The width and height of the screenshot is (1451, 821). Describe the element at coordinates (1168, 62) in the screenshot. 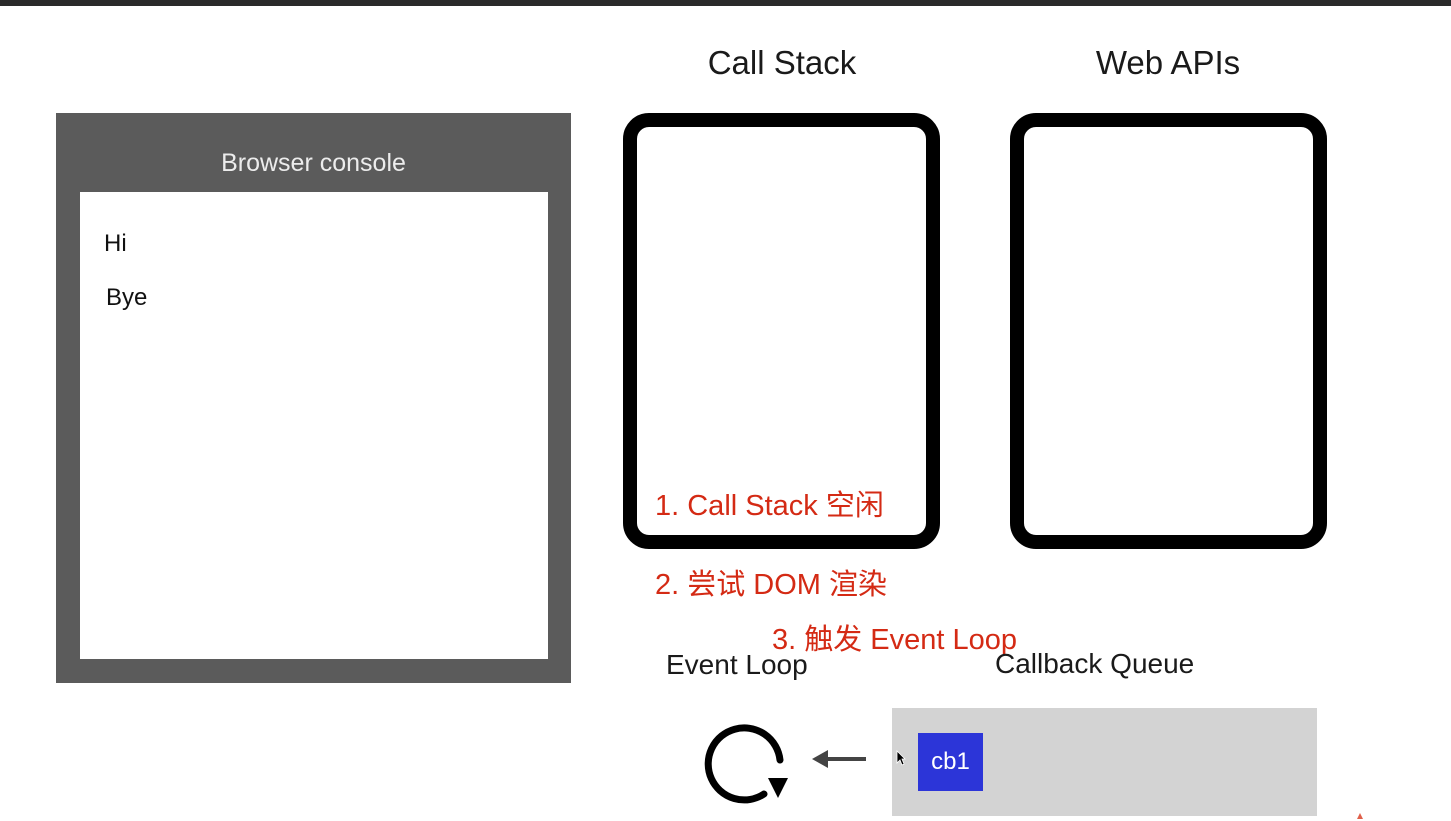

I see `web-apis-heading: Web APIs` at that location.